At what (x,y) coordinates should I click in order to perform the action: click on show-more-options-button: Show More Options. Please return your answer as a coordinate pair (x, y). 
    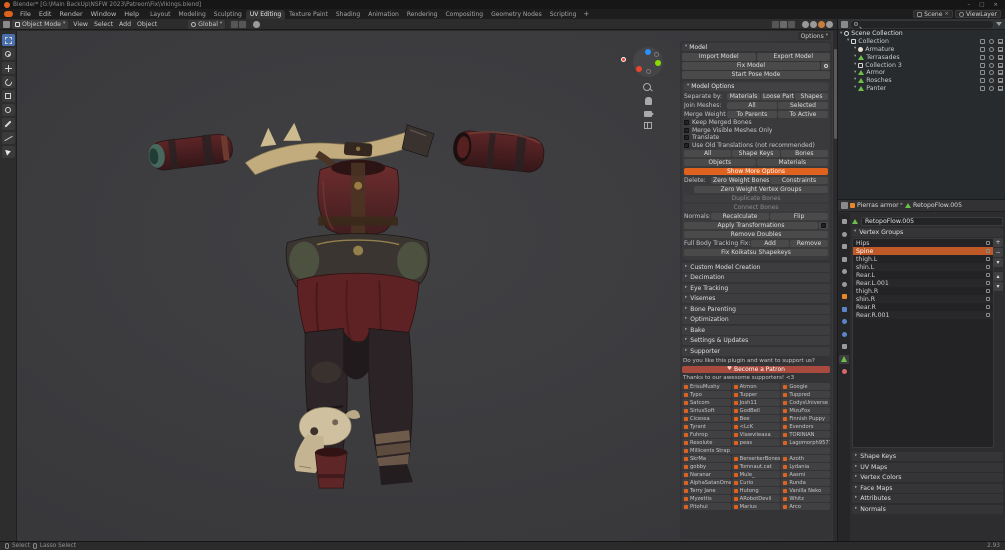
    Looking at the image, I should click on (756, 171).